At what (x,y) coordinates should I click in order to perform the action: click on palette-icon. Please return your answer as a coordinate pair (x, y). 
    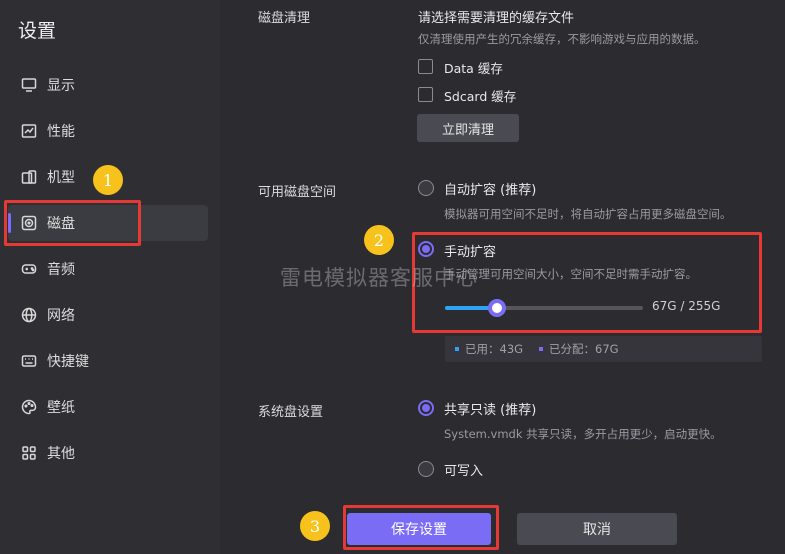
    Looking at the image, I should click on (29, 407).